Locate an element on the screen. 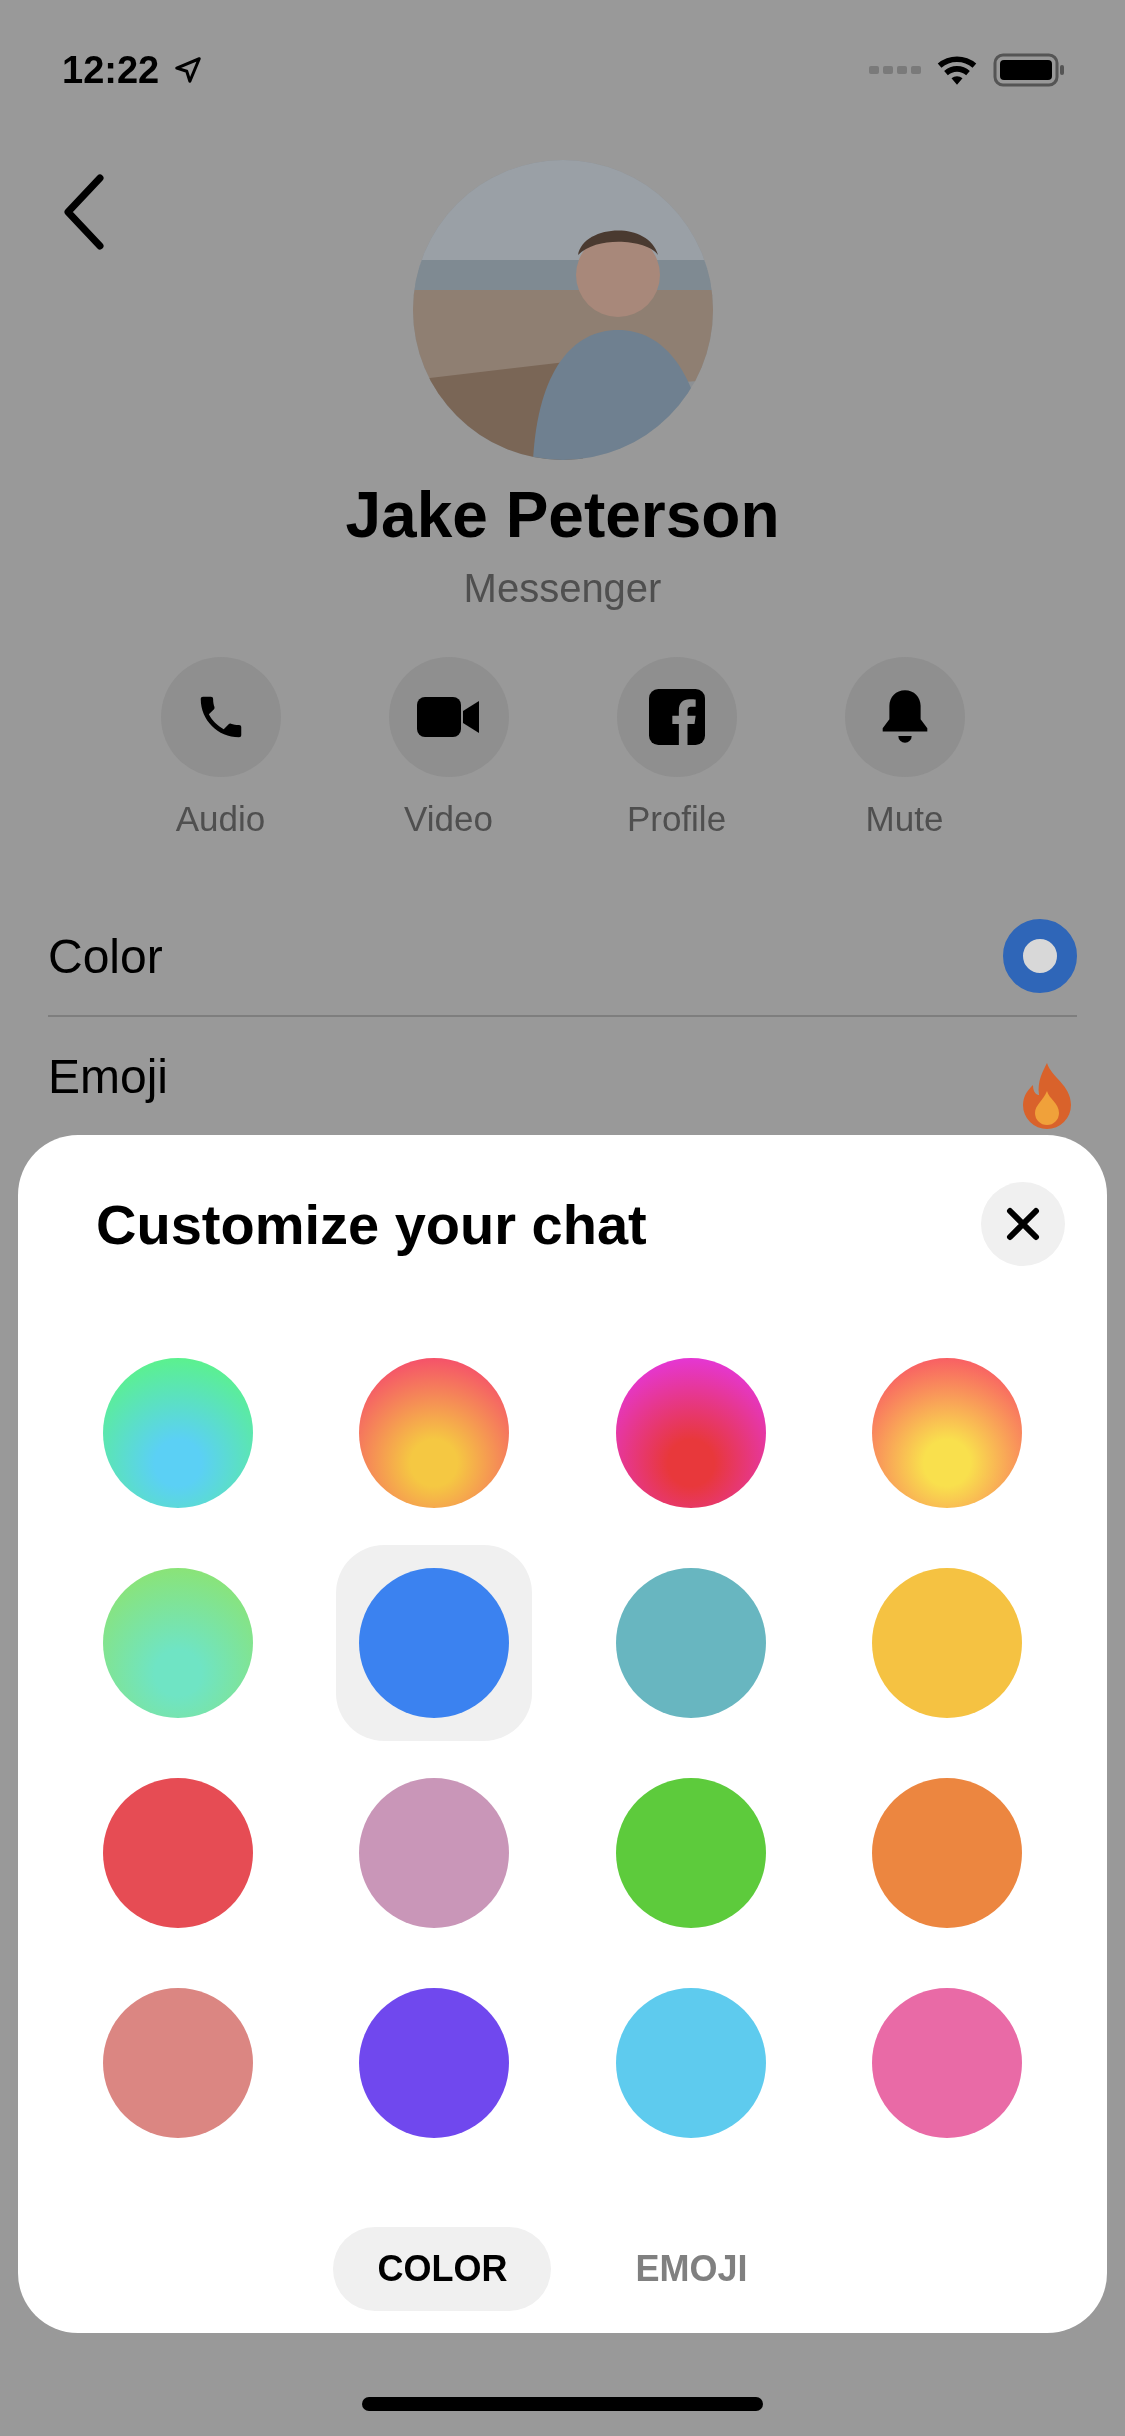  sheet-tab: COLOR is located at coordinates (442, 2269).